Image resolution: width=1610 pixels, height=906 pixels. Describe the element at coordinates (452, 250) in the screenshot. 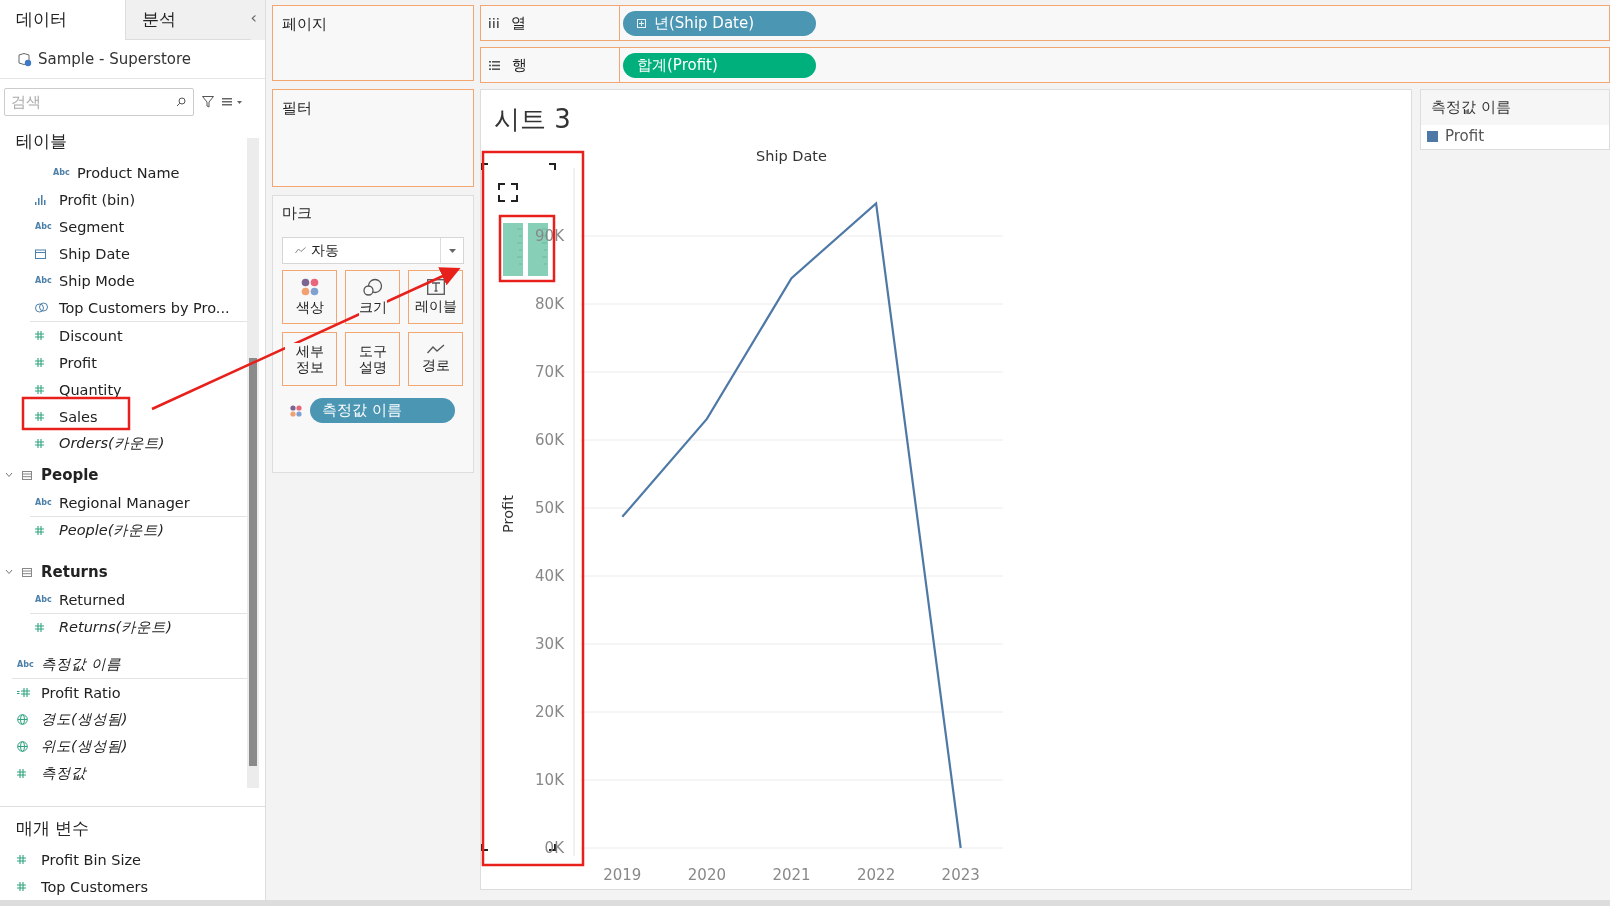

I see `caret-icon` at that location.